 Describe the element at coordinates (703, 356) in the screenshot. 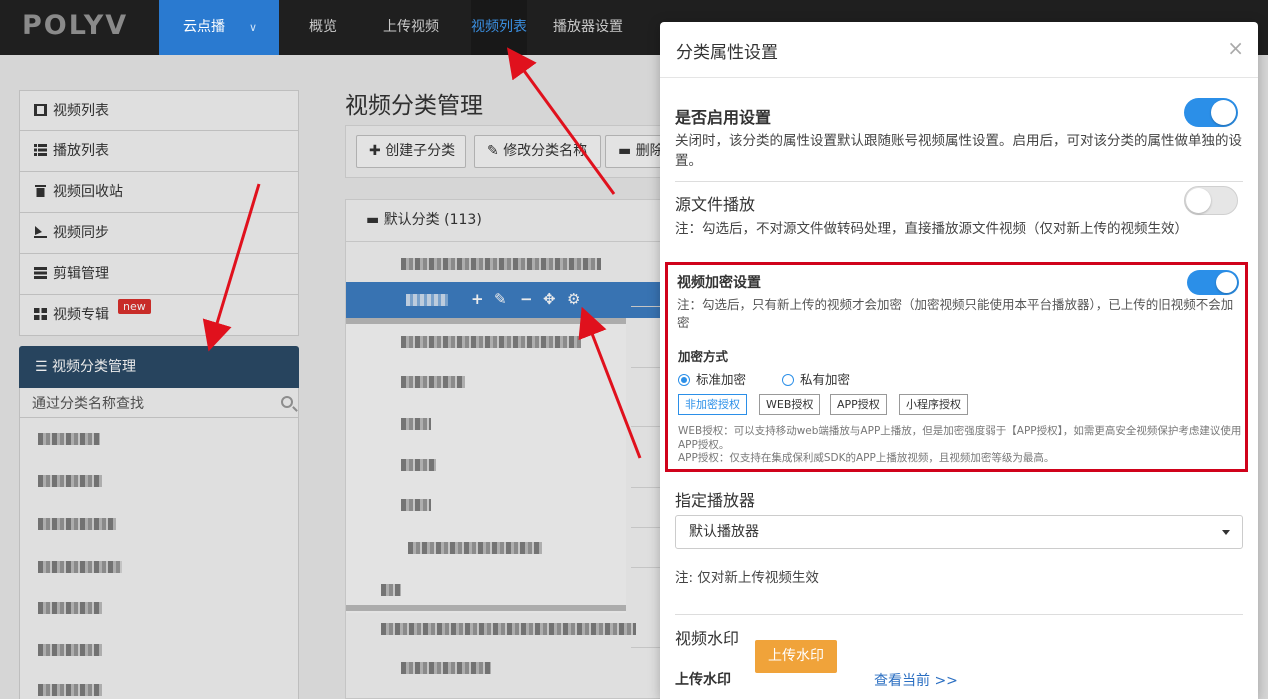

I see `encryption-method-label: 加密方式` at that location.